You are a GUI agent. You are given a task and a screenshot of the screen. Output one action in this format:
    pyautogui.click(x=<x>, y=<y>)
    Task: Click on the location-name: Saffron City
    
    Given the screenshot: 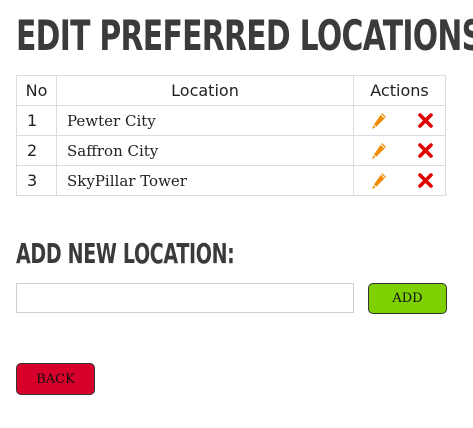 What is the action you would take?
    pyautogui.click(x=205, y=150)
    